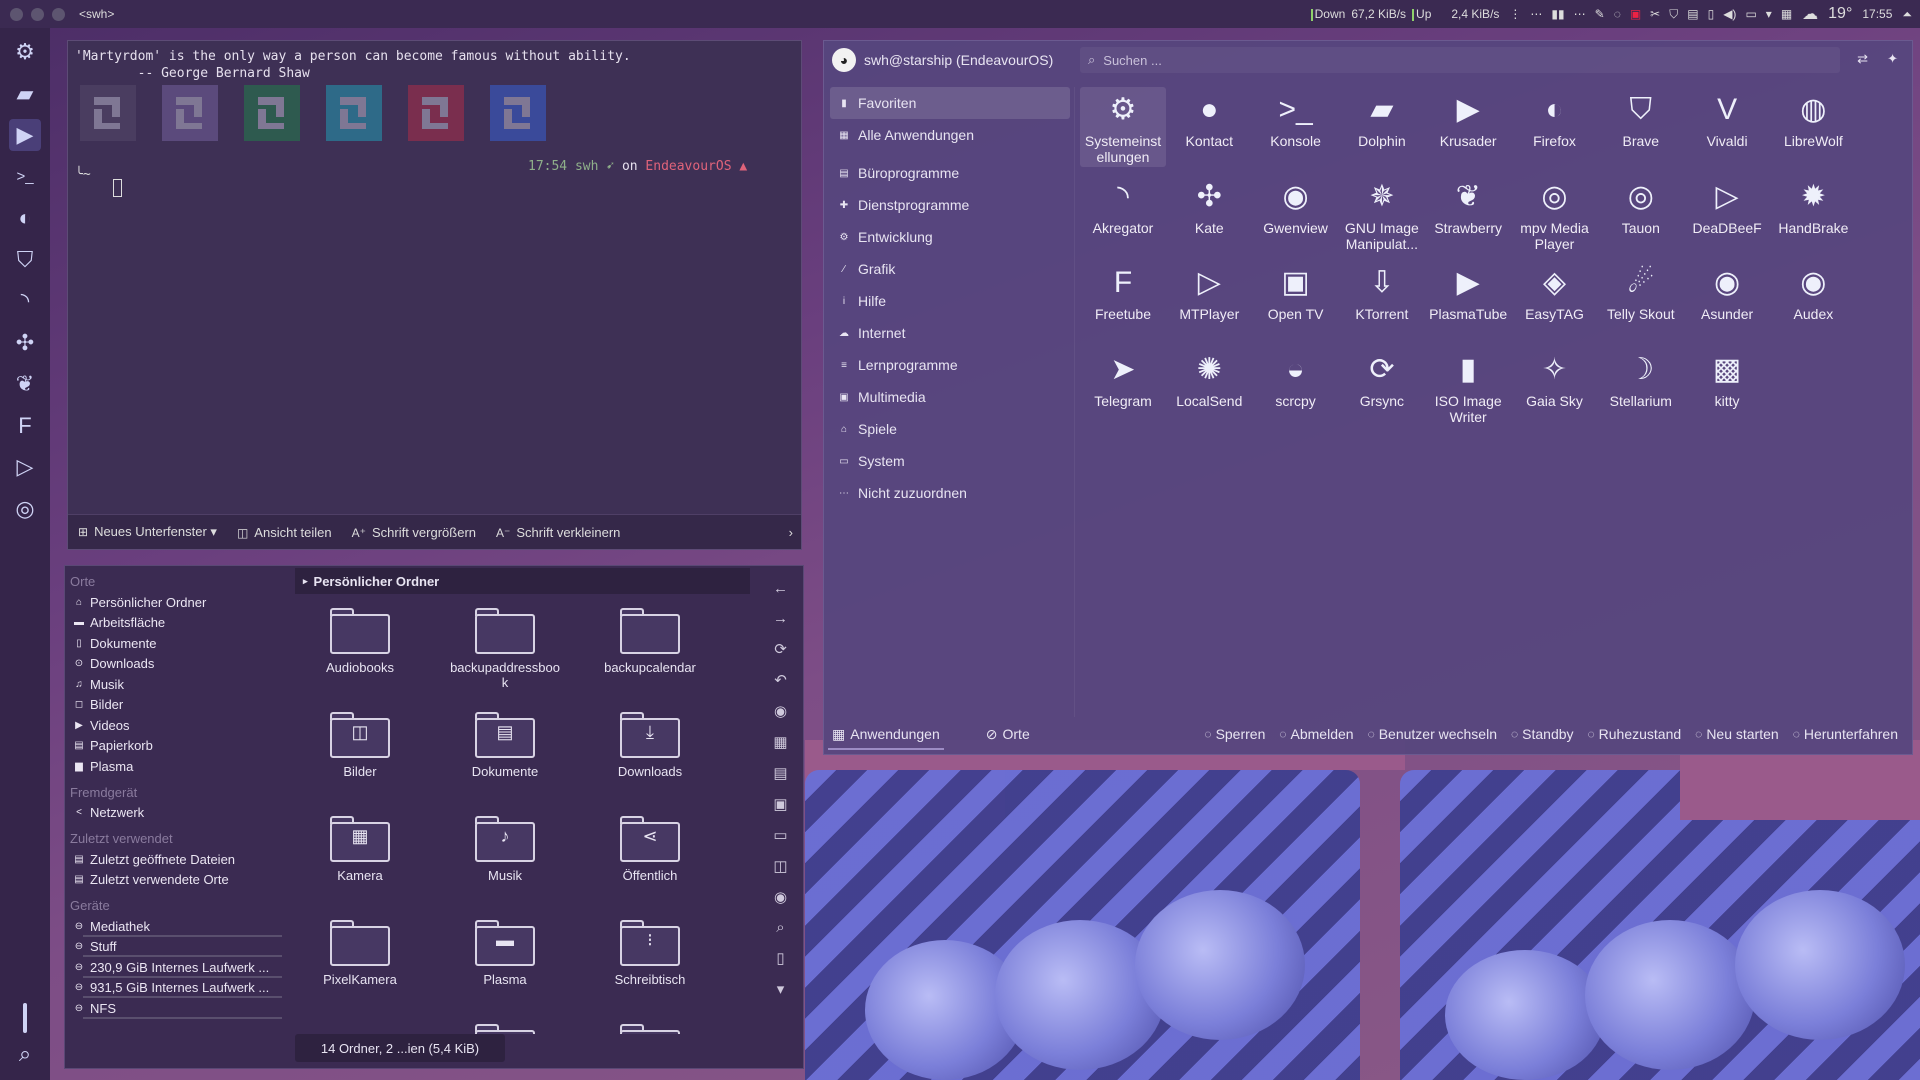  What do you see at coordinates (1468, 387) in the screenshot?
I see `app-item: ▮ ISO Image Writer` at bounding box center [1468, 387].